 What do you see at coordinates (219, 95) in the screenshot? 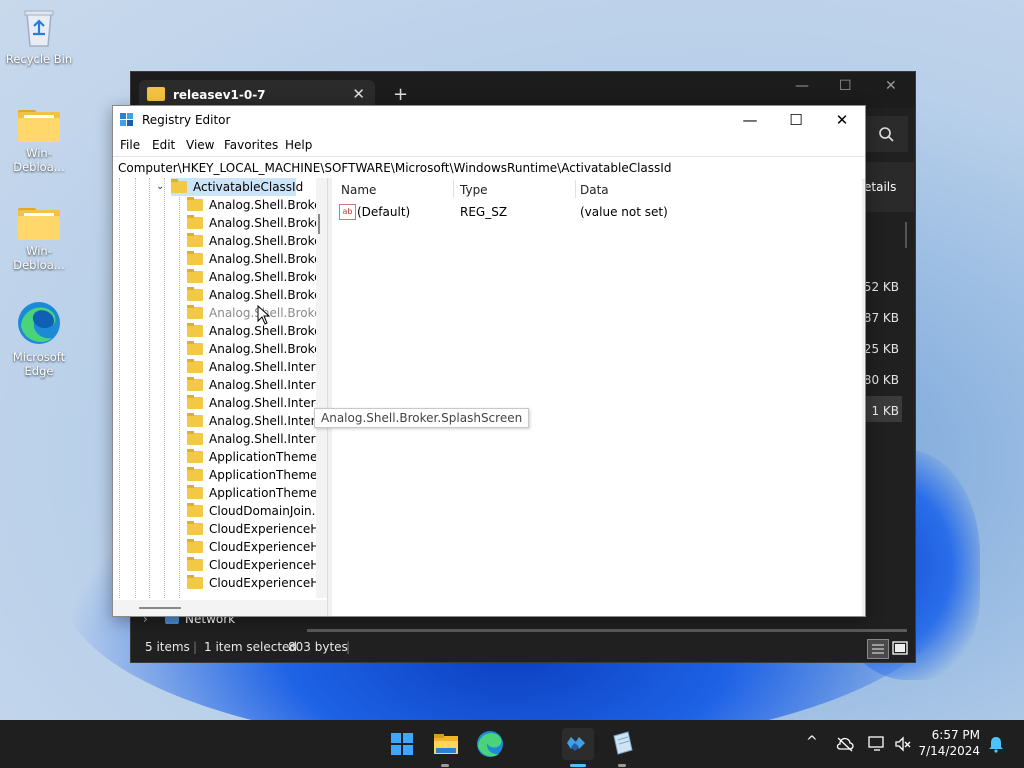
I see `explorer-tab-title: releasev1-0-7` at bounding box center [219, 95].